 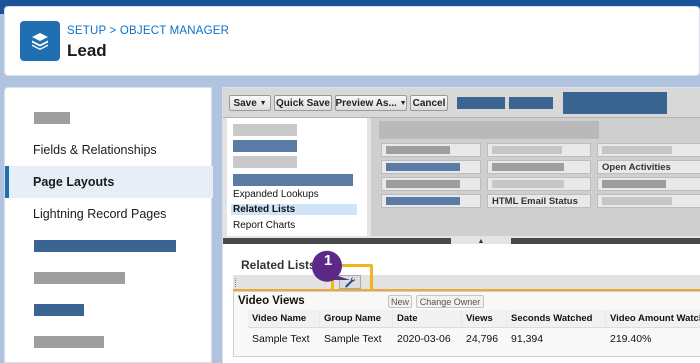 I want to click on related-list-drag-bar, so click(x=466, y=282).